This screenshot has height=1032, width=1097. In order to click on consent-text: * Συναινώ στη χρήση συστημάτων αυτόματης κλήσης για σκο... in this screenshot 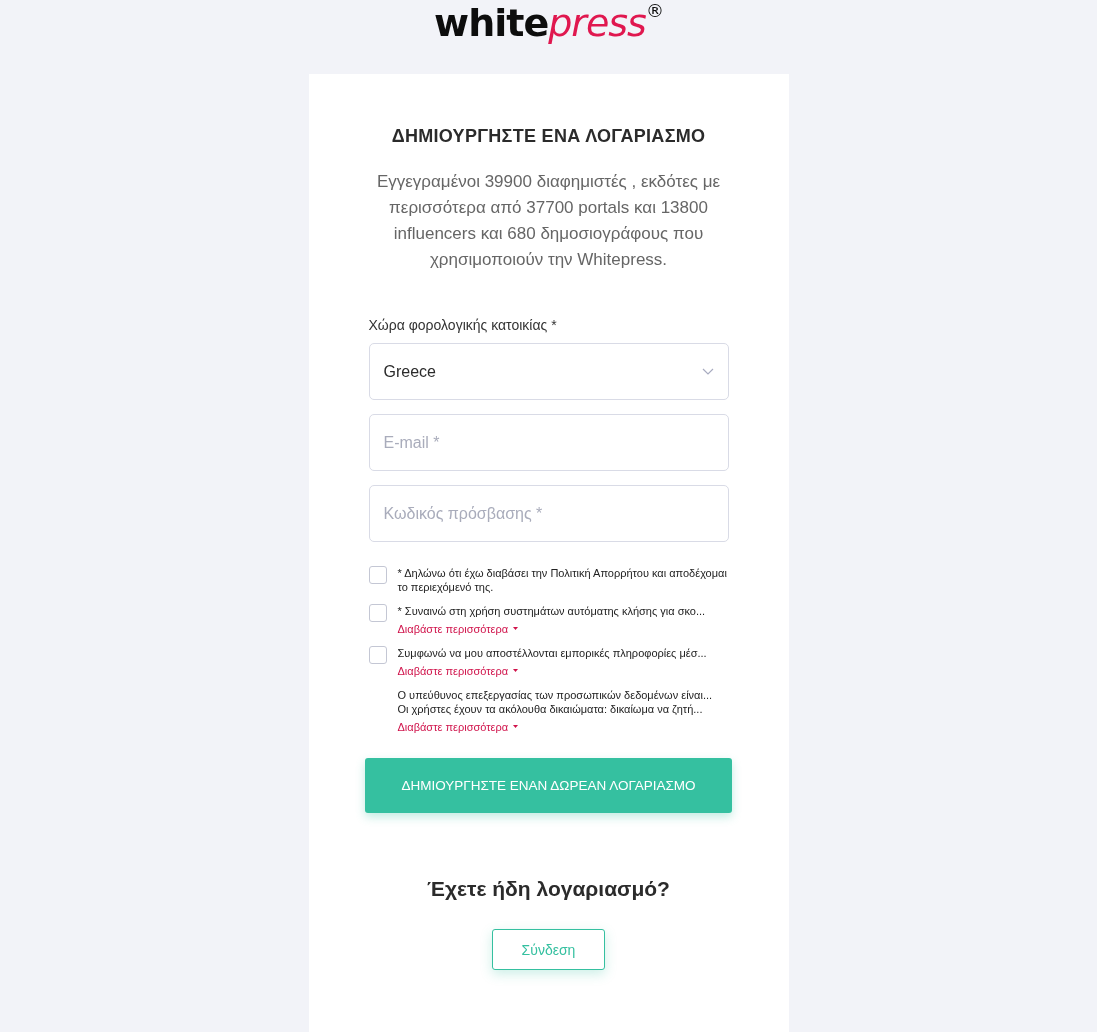, I will do `click(551, 611)`.